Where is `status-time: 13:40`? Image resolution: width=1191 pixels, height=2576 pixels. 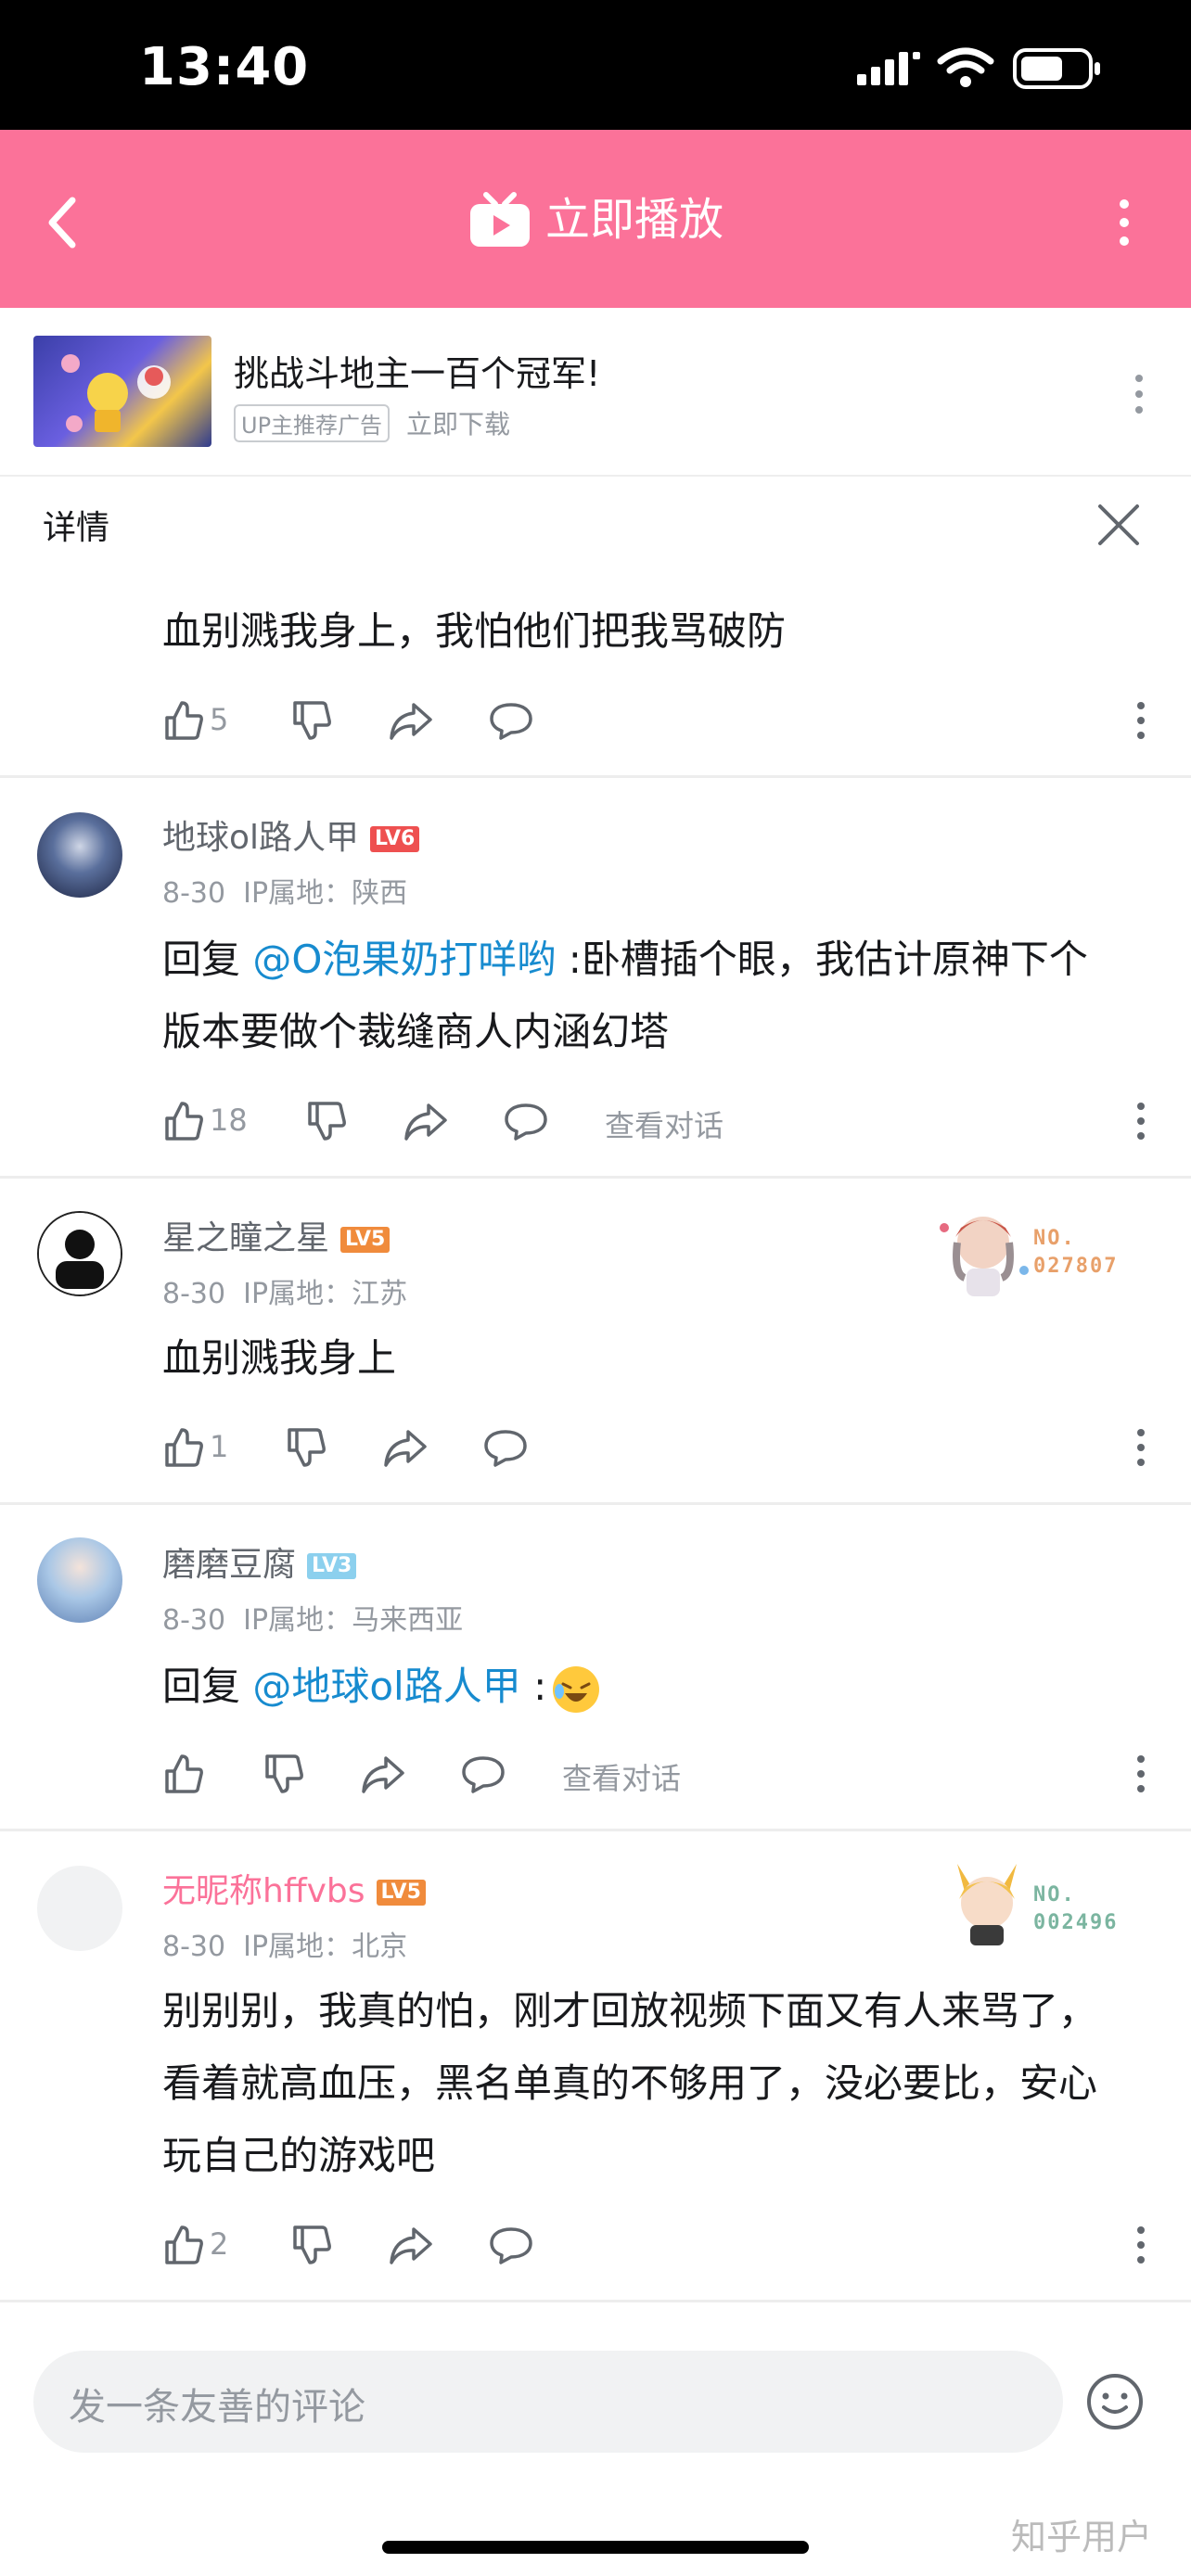 status-time: 13:40 is located at coordinates (224, 67).